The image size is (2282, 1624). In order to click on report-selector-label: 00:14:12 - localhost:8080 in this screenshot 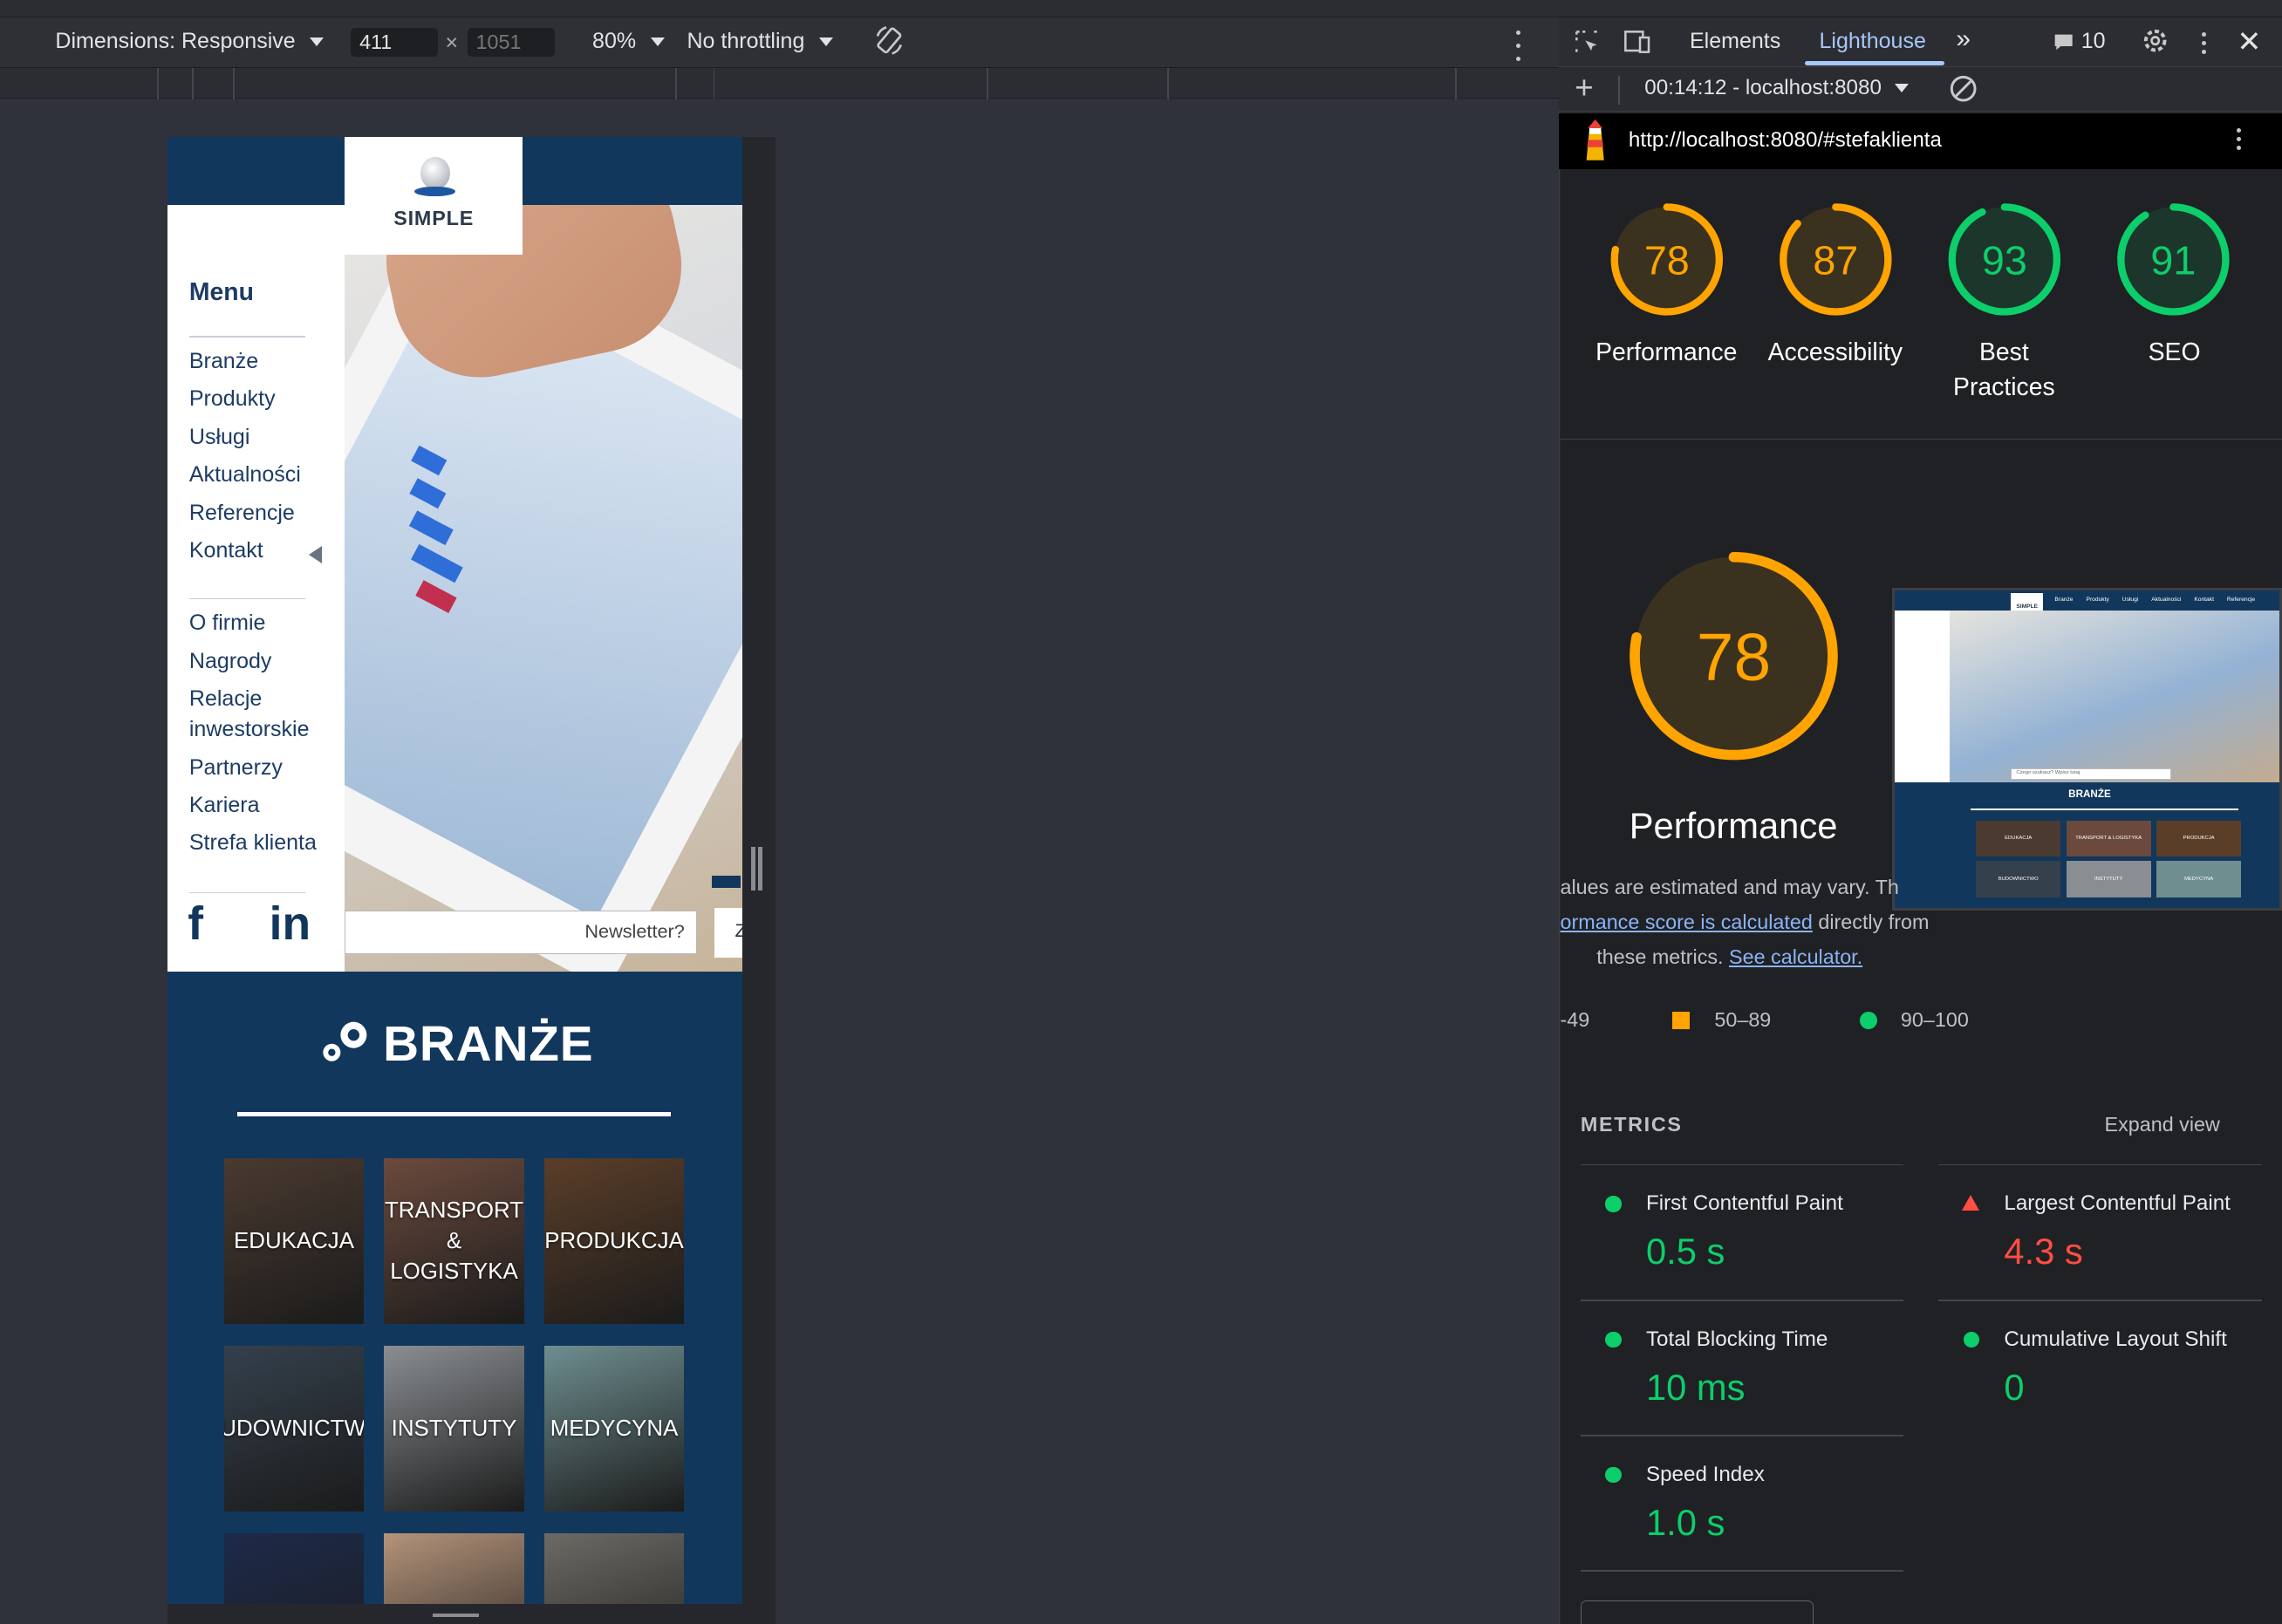, I will do `click(1763, 87)`.